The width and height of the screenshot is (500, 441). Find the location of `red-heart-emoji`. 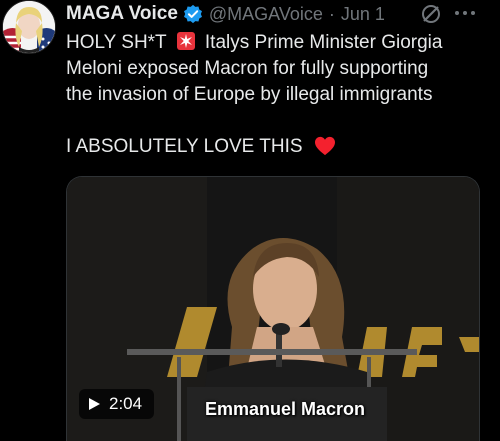

red-heart-emoji is located at coordinates (324, 146).